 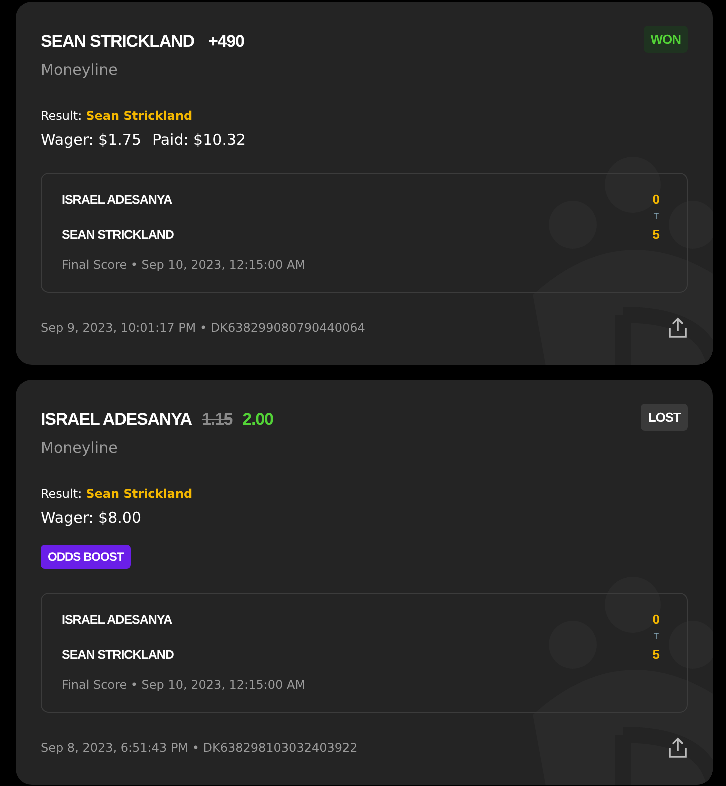 I want to click on amount-text: Wager: $1.75, so click(x=91, y=140).